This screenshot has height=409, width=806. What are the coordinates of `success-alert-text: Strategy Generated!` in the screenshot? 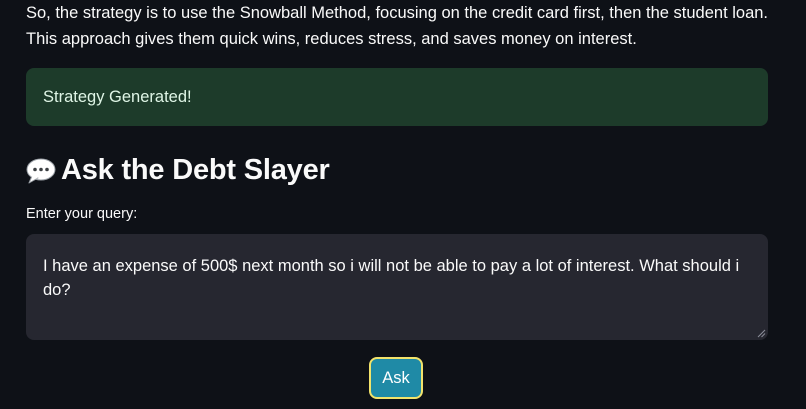 It's located at (117, 96).